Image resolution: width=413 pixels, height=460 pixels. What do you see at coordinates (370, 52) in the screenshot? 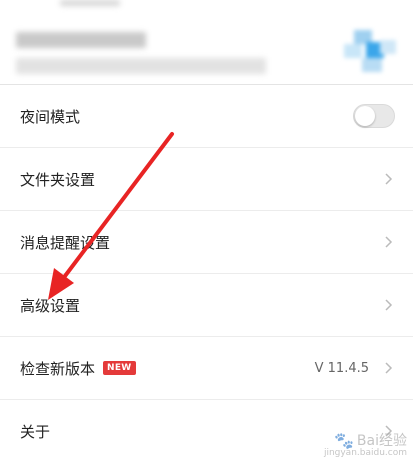
I see `blurred-avatar` at bounding box center [370, 52].